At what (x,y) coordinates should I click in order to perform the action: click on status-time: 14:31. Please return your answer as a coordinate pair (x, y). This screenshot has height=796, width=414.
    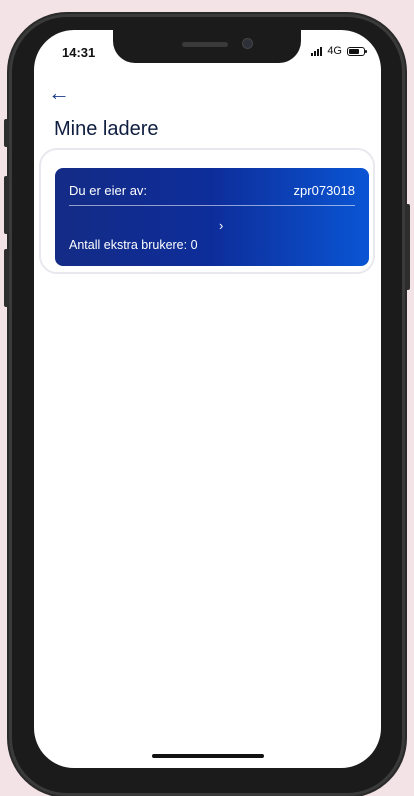
    Looking at the image, I should click on (79, 52).